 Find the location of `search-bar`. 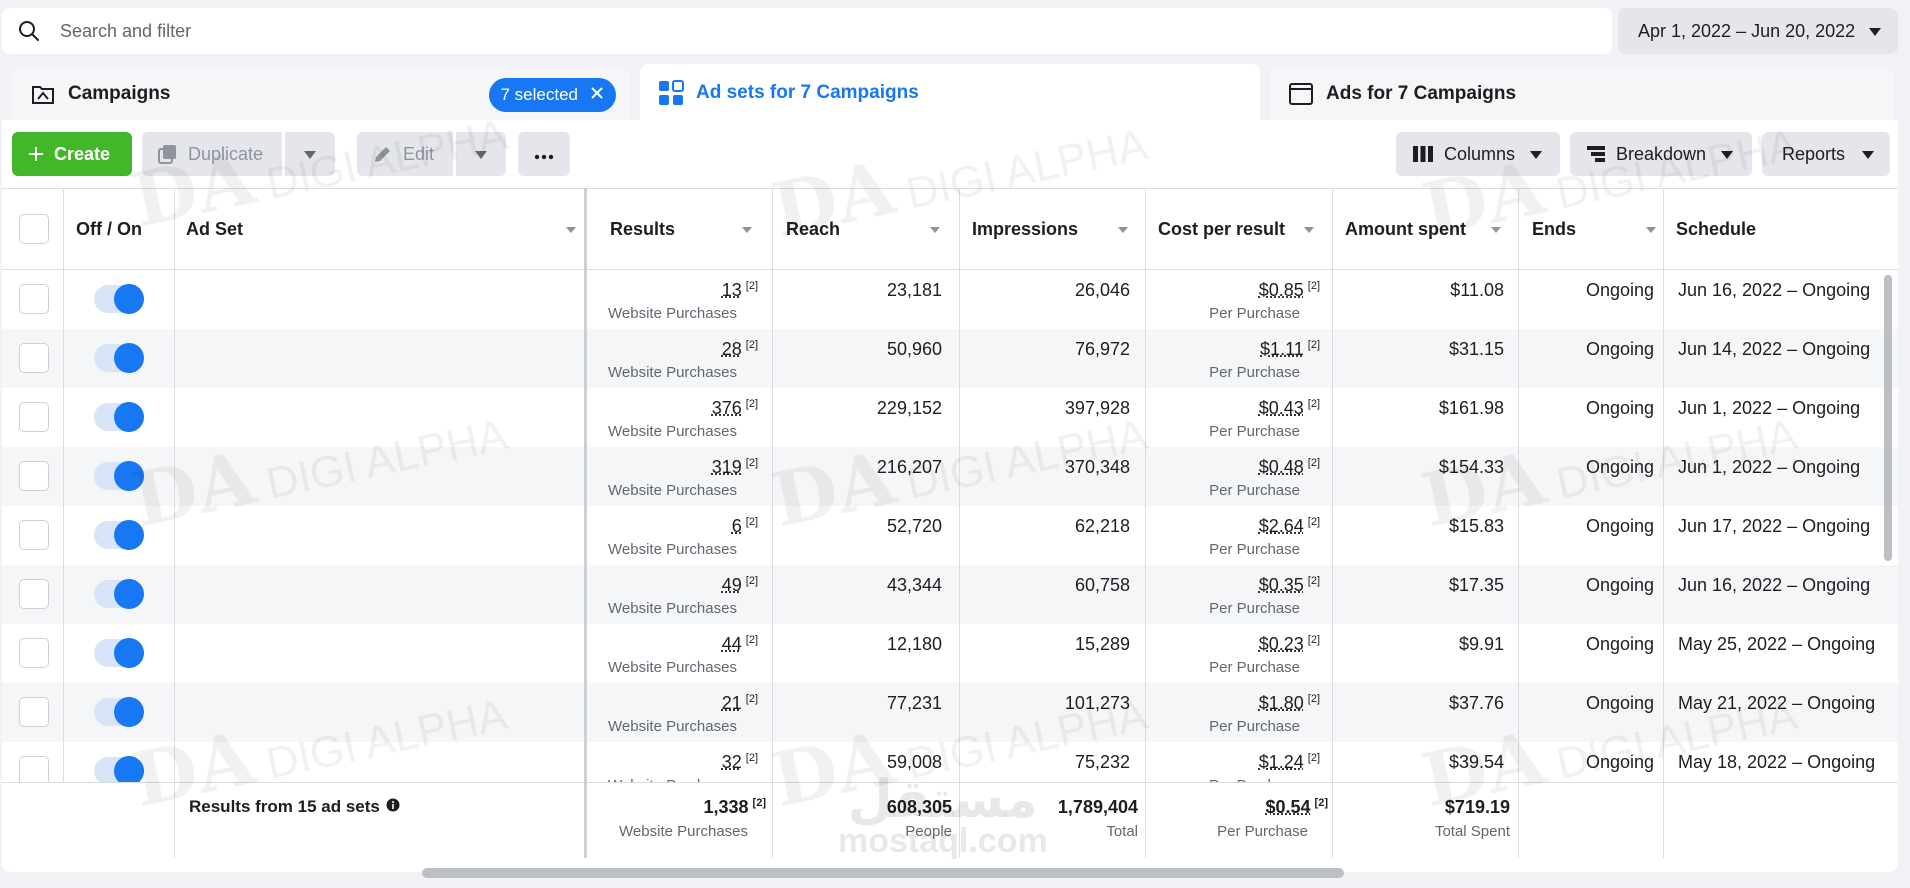

search-bar is located at coordinates (807, 31).